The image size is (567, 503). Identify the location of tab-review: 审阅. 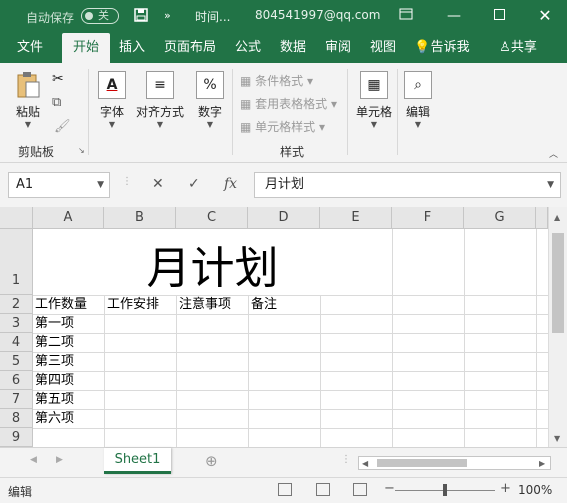
(338, 48).